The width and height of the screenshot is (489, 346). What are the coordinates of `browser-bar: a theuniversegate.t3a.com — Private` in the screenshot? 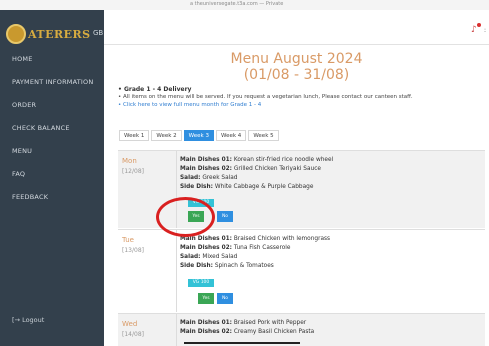 It's located at (244, 5).